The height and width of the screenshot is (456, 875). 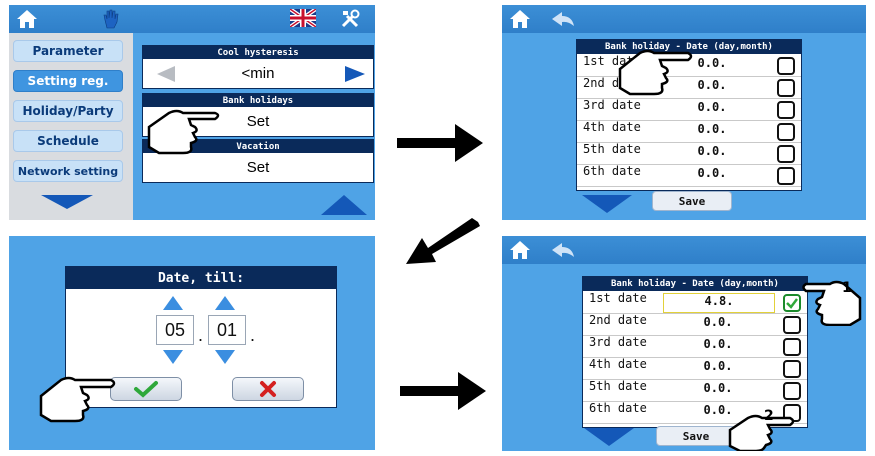 What do you see at coordinates (344, 205) in the screenshot?
I see `up-arrow-icon` at bounding box center [344, 205].